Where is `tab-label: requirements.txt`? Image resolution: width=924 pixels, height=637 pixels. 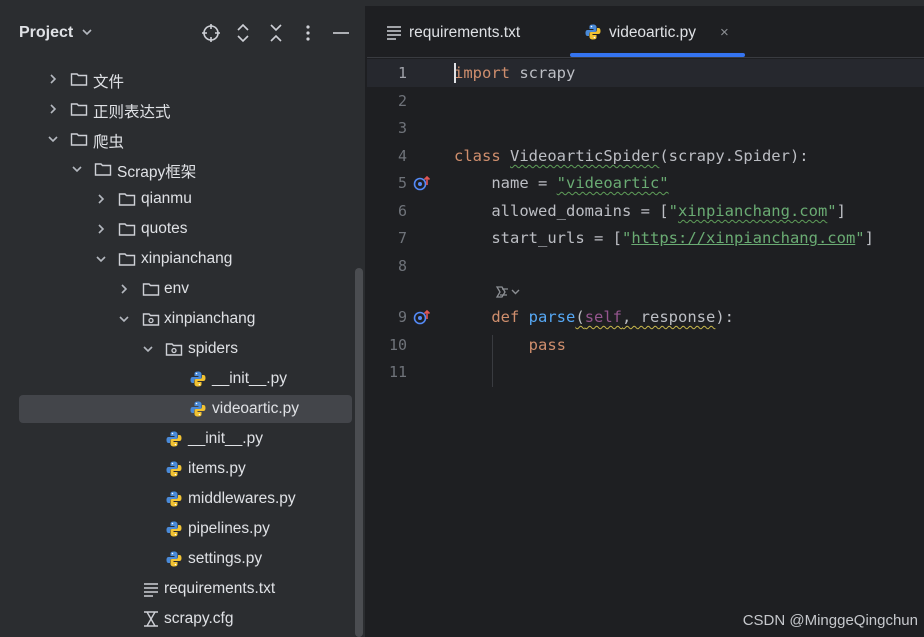 tab-label: requirements.txt is located at coordinates (465, 32).